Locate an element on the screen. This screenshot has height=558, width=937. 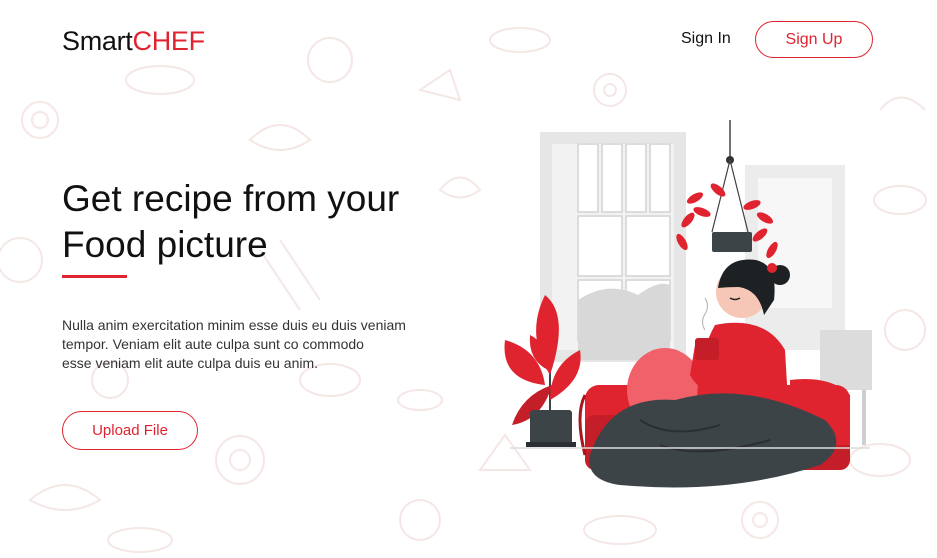
hero-title-line-2: Food picture is located at coordinates (165, 244).